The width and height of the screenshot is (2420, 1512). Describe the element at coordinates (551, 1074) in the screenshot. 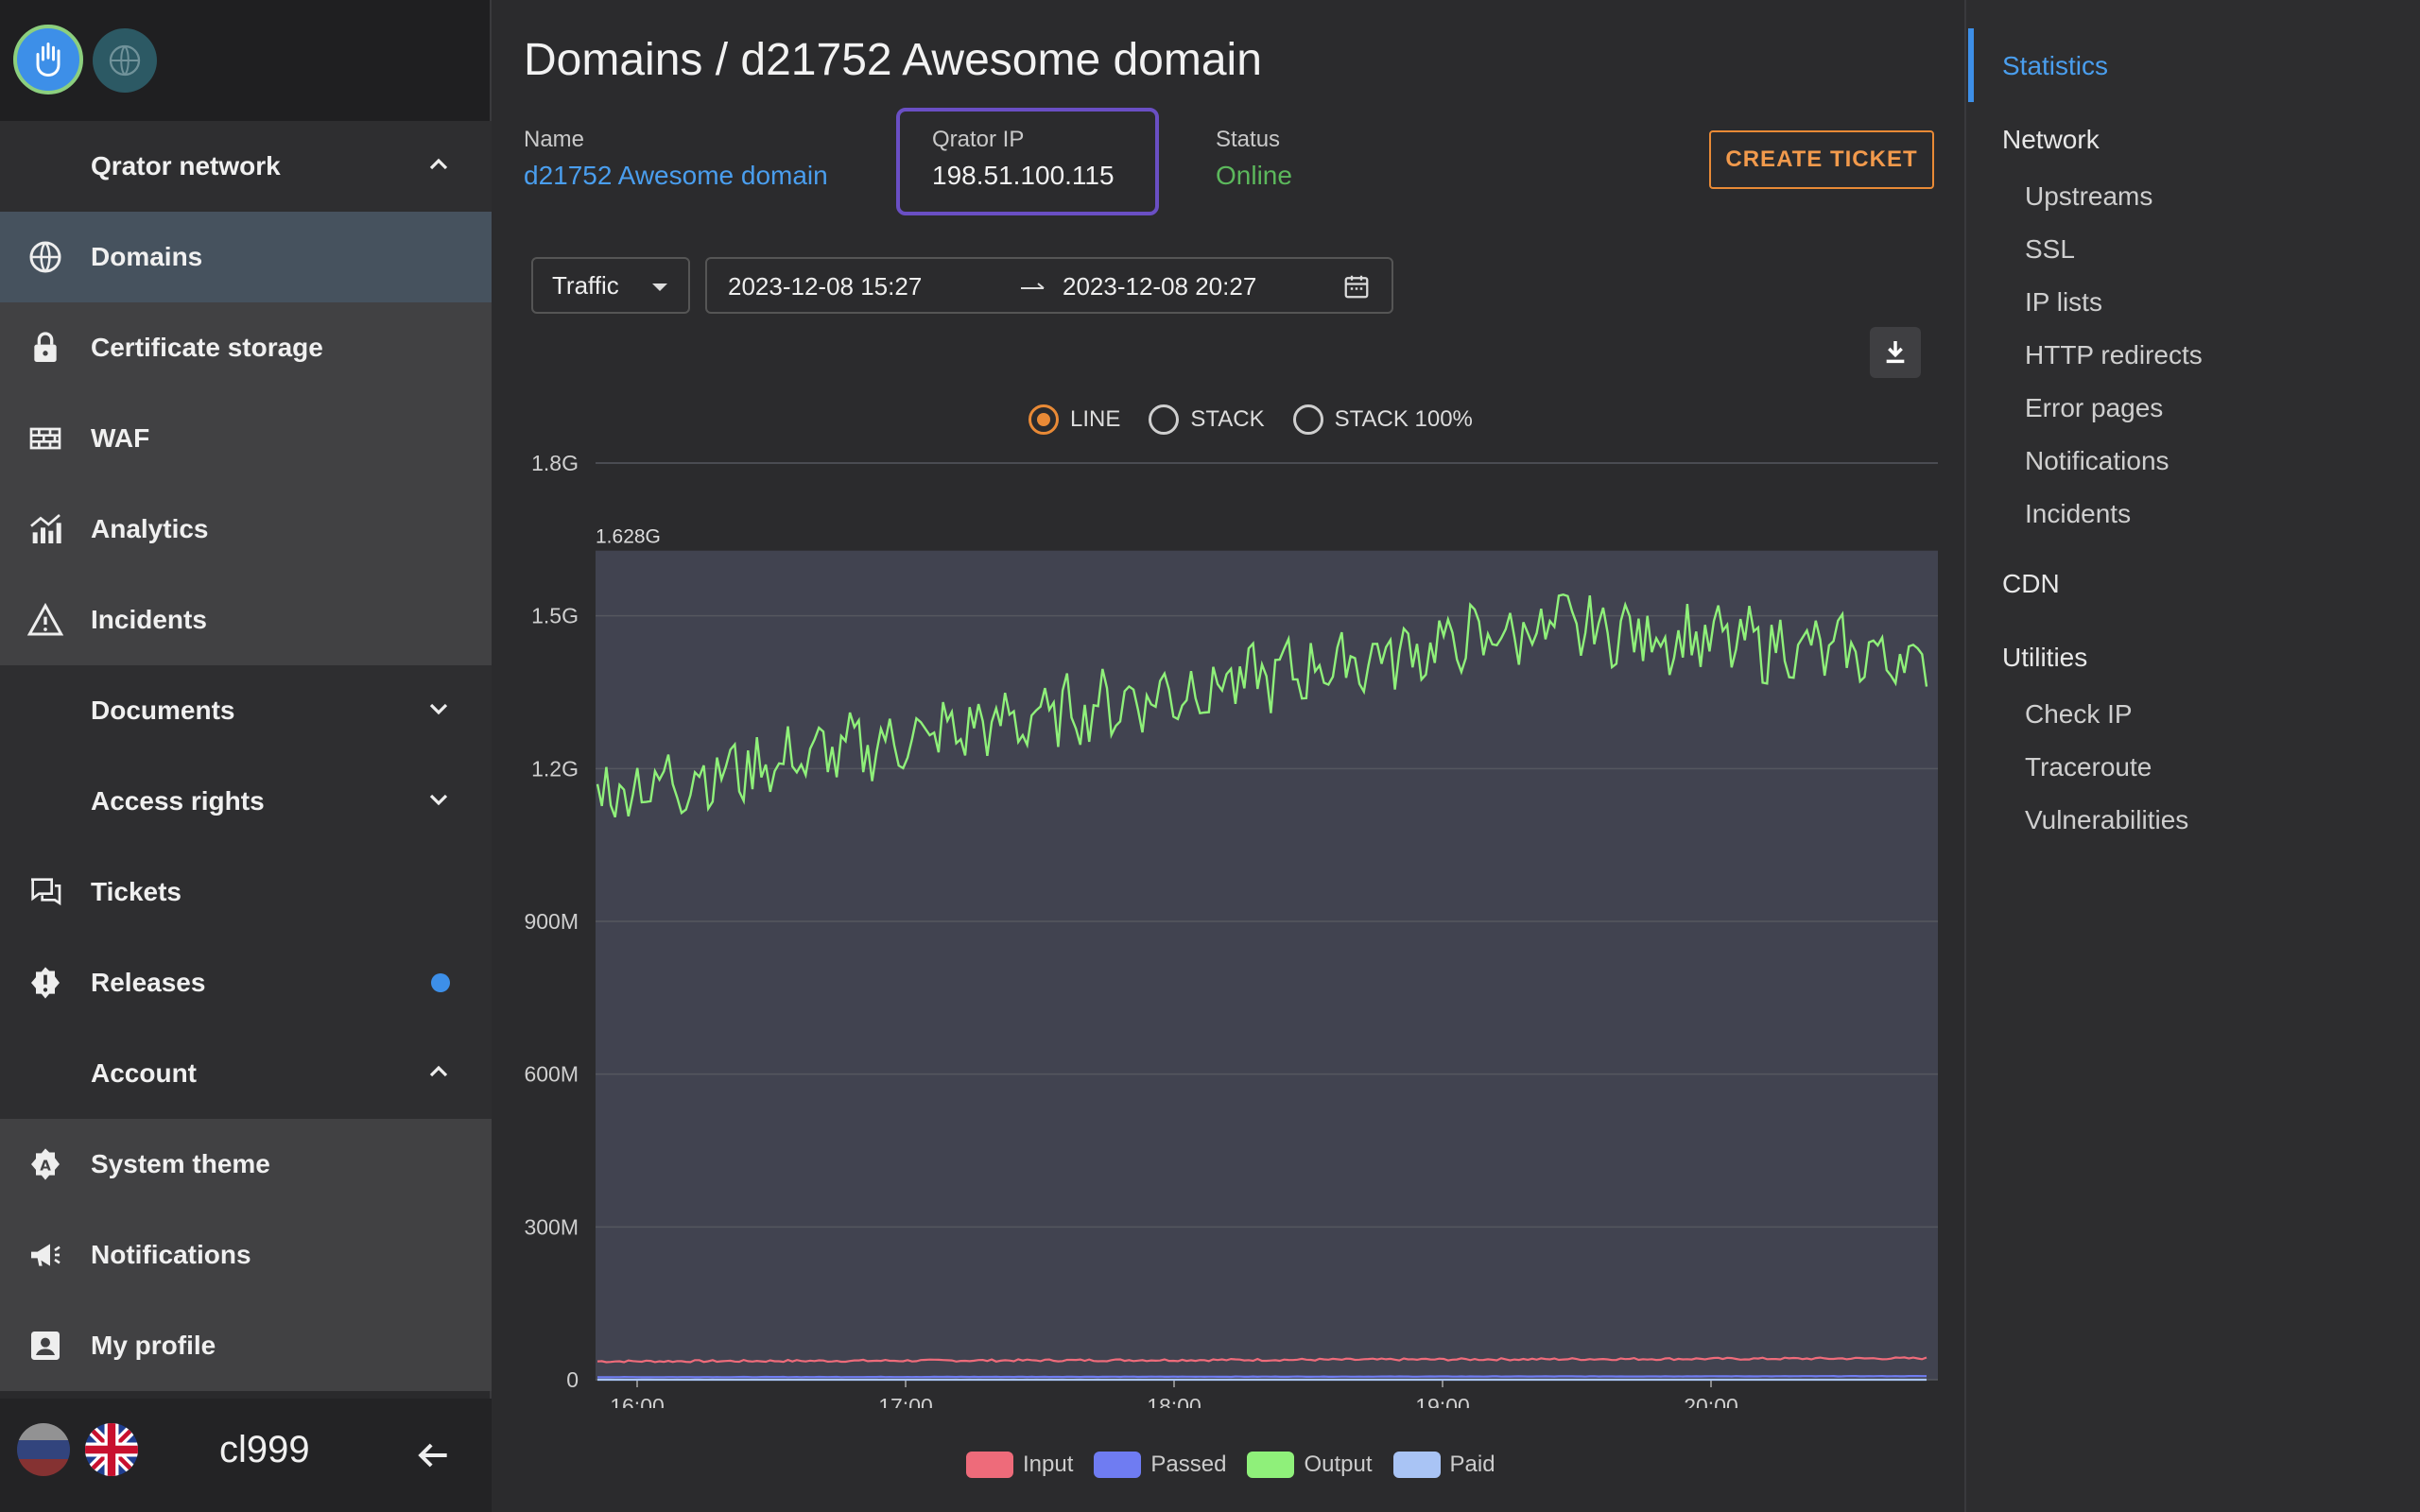

I see `y-tick-label: 600M` at that location.